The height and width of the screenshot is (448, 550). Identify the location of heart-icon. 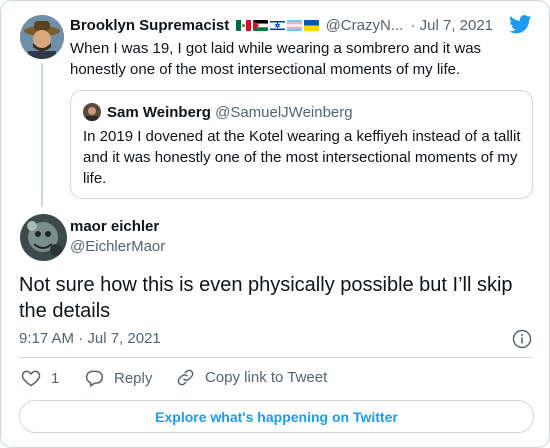
(31, 378).